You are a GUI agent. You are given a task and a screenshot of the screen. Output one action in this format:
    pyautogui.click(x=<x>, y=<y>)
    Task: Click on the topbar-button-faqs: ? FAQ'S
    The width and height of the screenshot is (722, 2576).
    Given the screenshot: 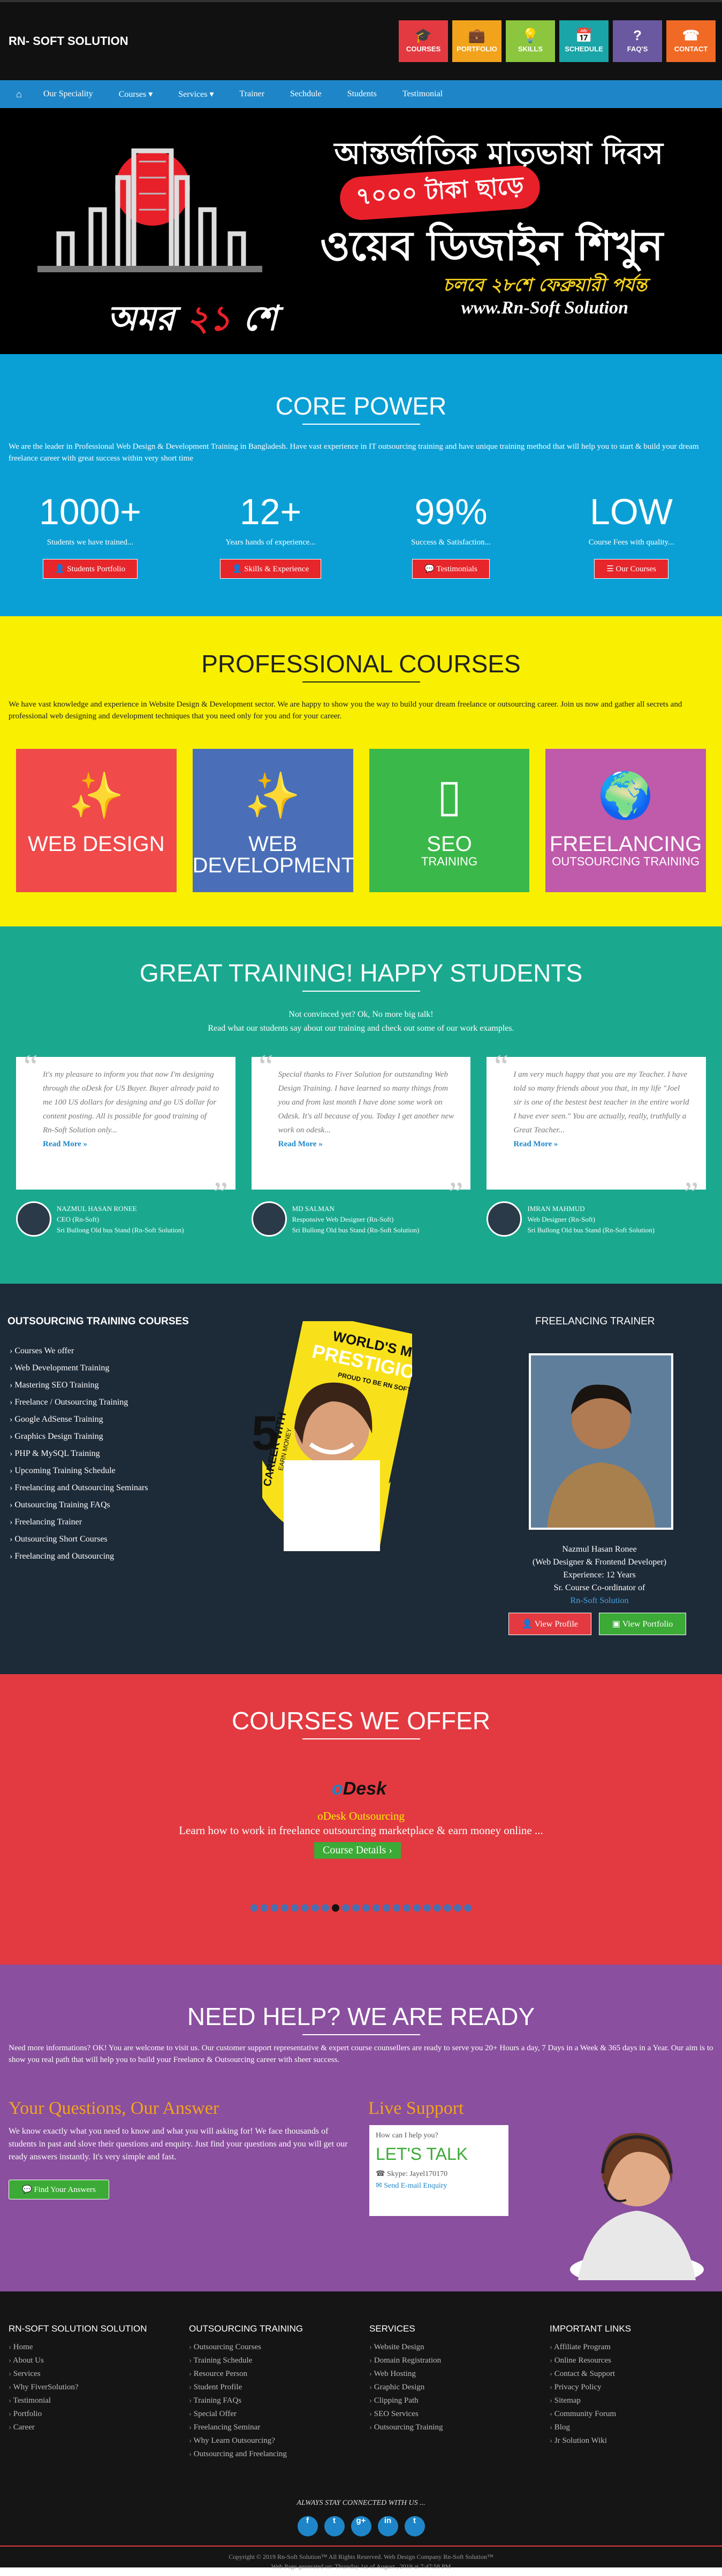 What is the action you would take?
    pyautogui.click(x=637, y=41)
    